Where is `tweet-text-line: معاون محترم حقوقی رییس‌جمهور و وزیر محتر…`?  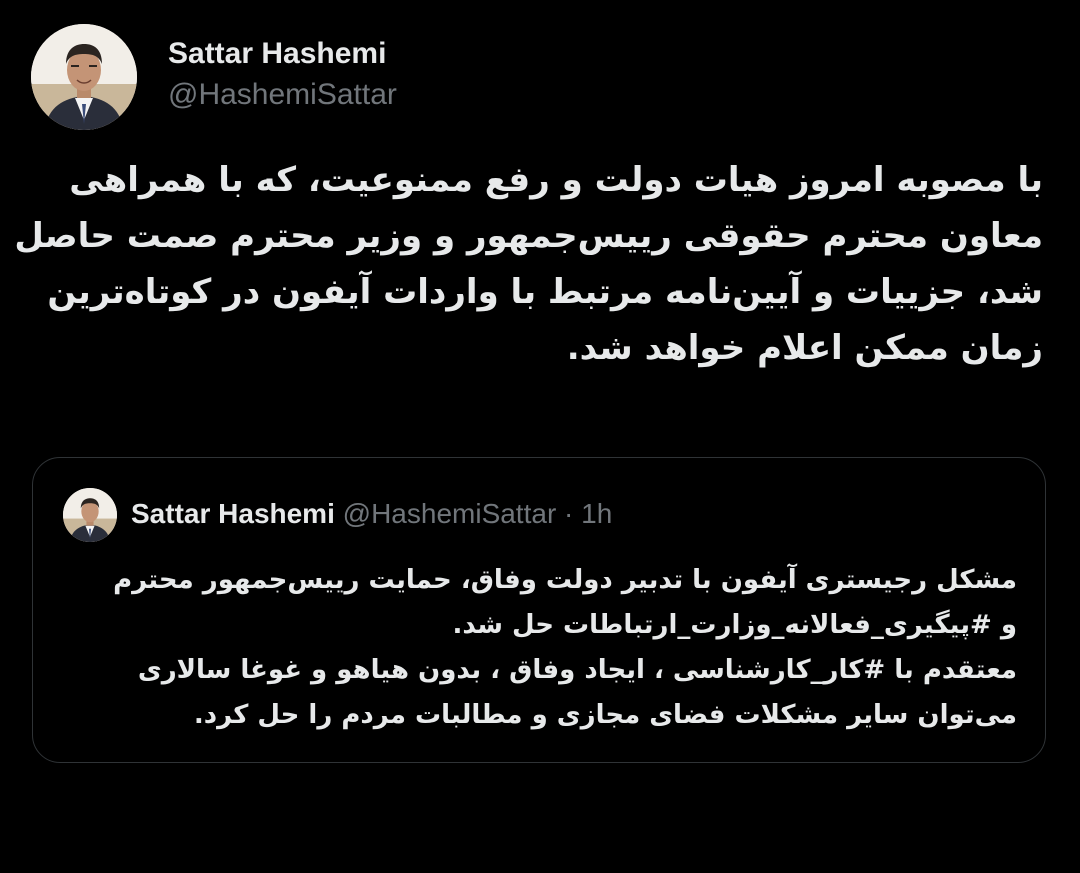
tweet-text-line: معاون محترم حقوقی رییس‌جمهور و وزیر محتر… is located at coordinates (528, 236).